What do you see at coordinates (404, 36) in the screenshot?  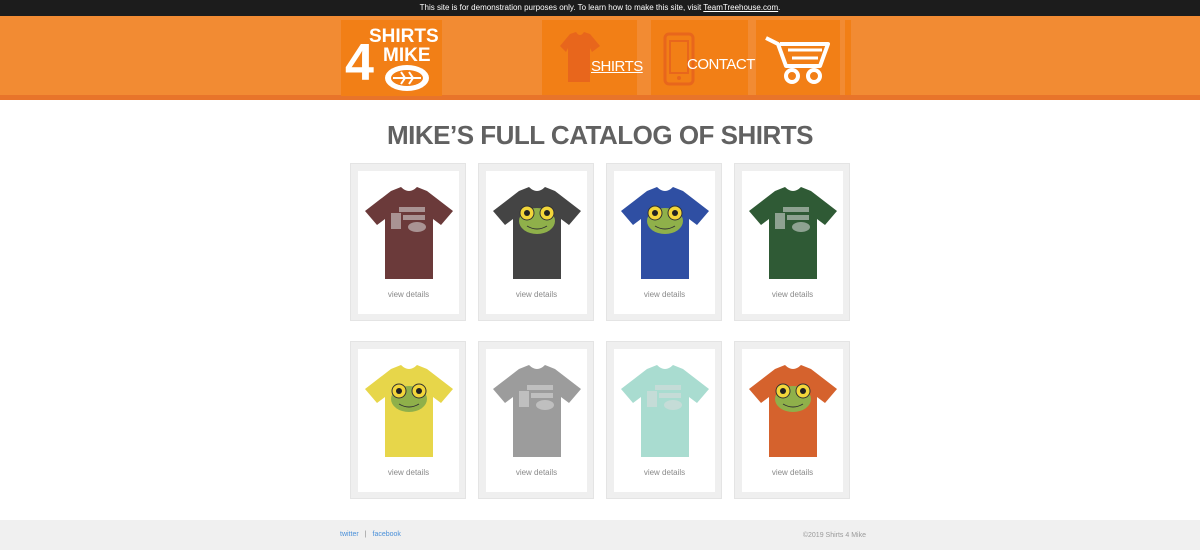 I see `logo-word-shirts: SHIRTS` at bounding box center [404, 36].